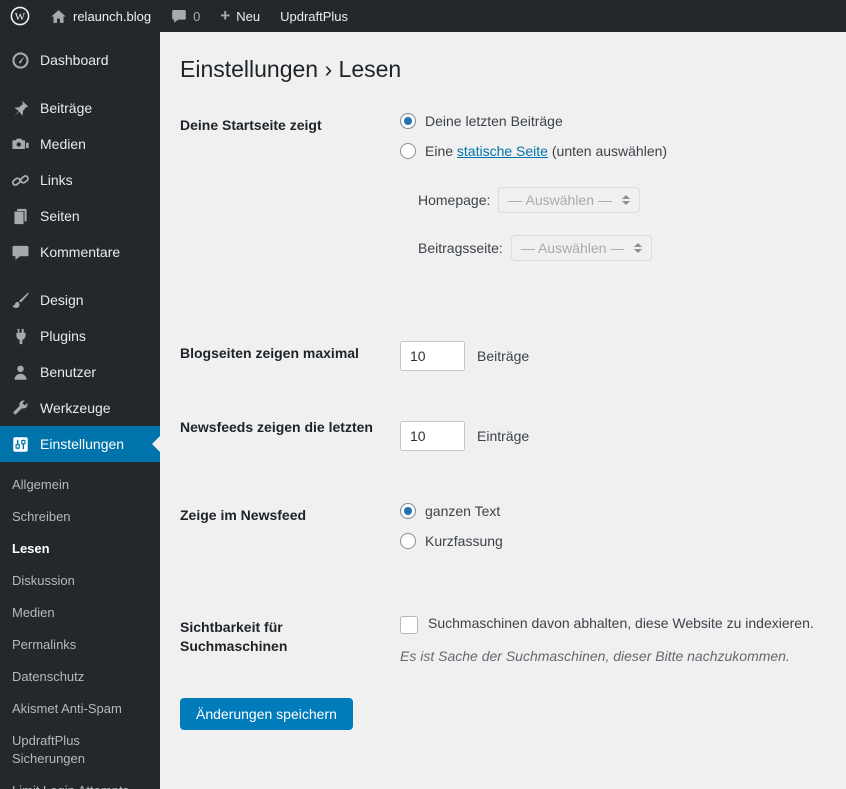 The width and height of the screenshot is (846, 789). Describe the element at coordinates (463, 510) in the screenshot. I see `radio-full-text-label: ganzen Text` at that location.